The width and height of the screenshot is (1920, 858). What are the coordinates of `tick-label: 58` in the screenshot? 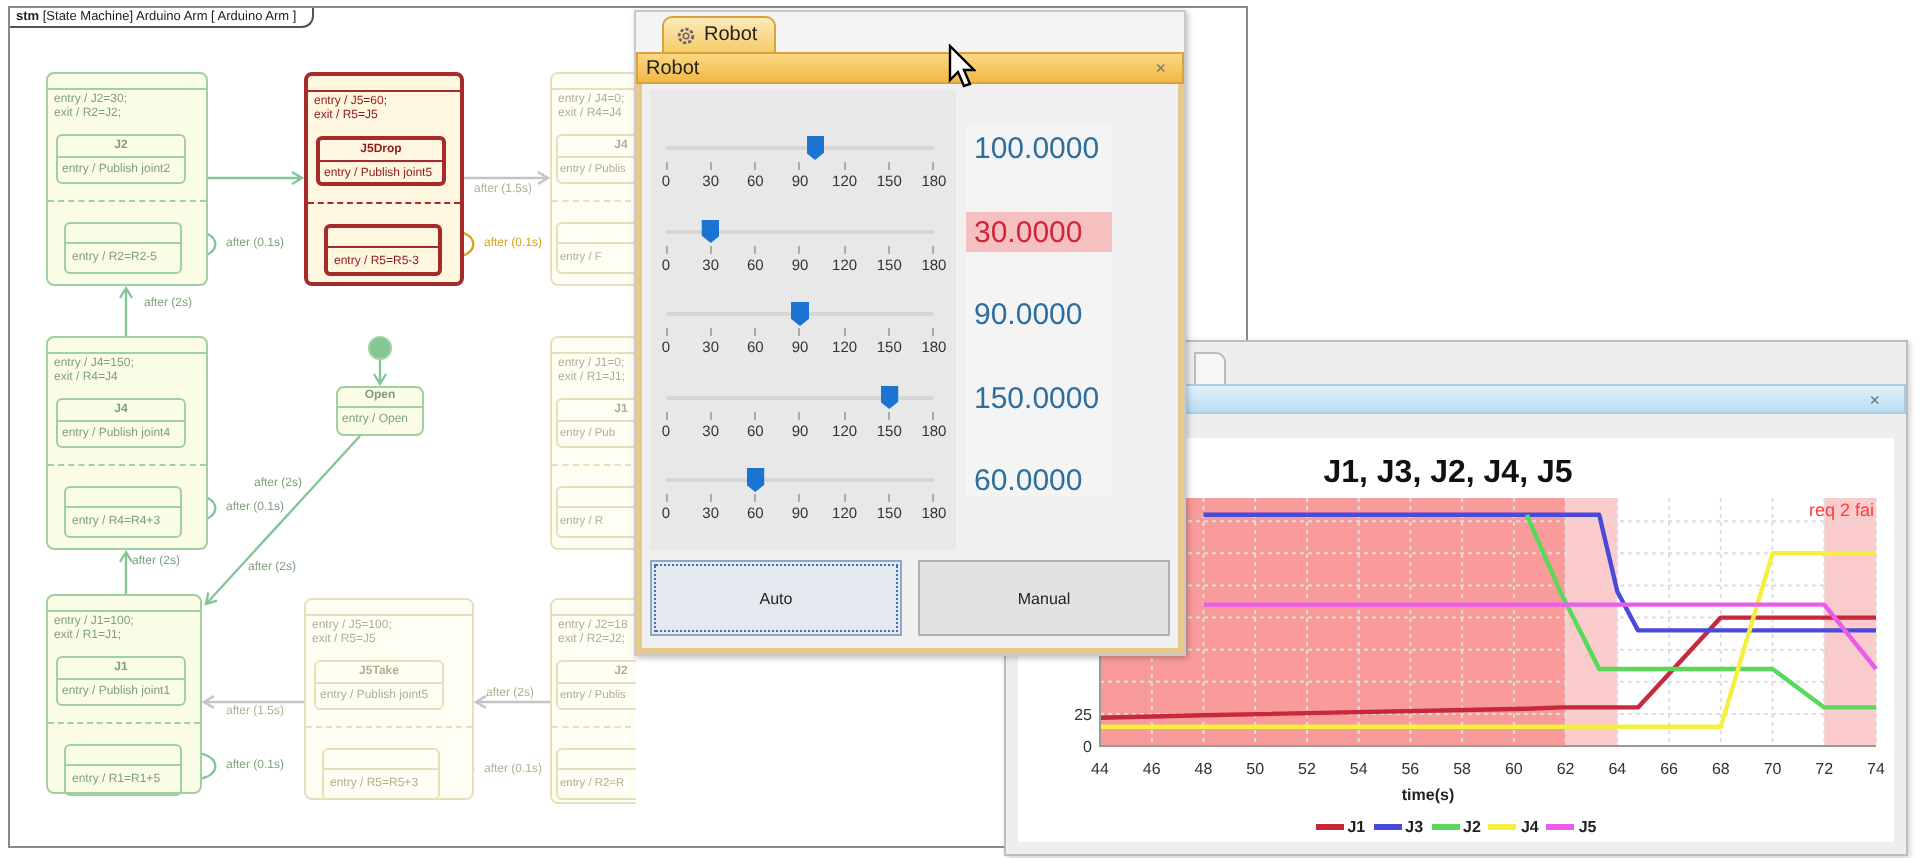 It's located at (1462, 769).